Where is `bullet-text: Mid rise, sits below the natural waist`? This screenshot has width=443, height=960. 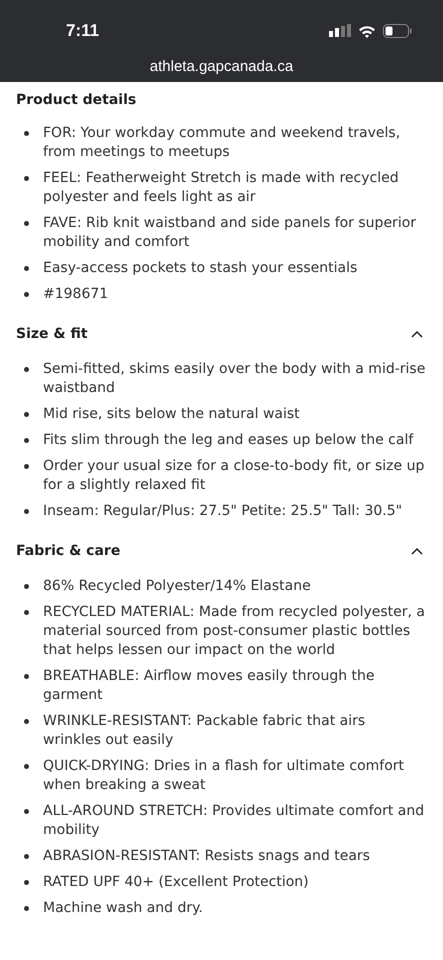
bullet-text: Mid rise, sits below the natural waist is located at coordinates (171, 414).